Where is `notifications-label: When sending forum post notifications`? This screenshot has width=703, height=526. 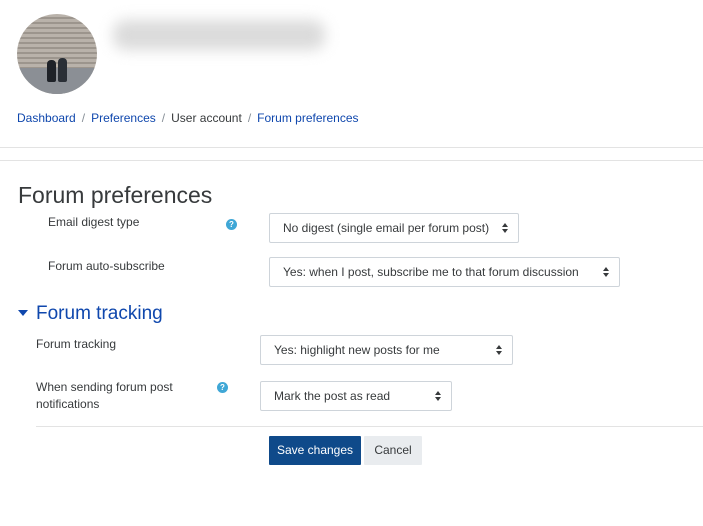
notifications-label: When sending forum post notifications is located at coordinates (104, 396).